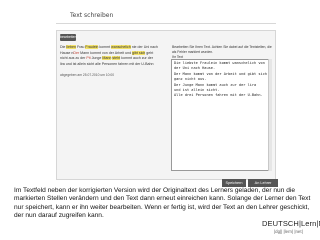  I want to click on text-segment: kommt, so click(105, 47).